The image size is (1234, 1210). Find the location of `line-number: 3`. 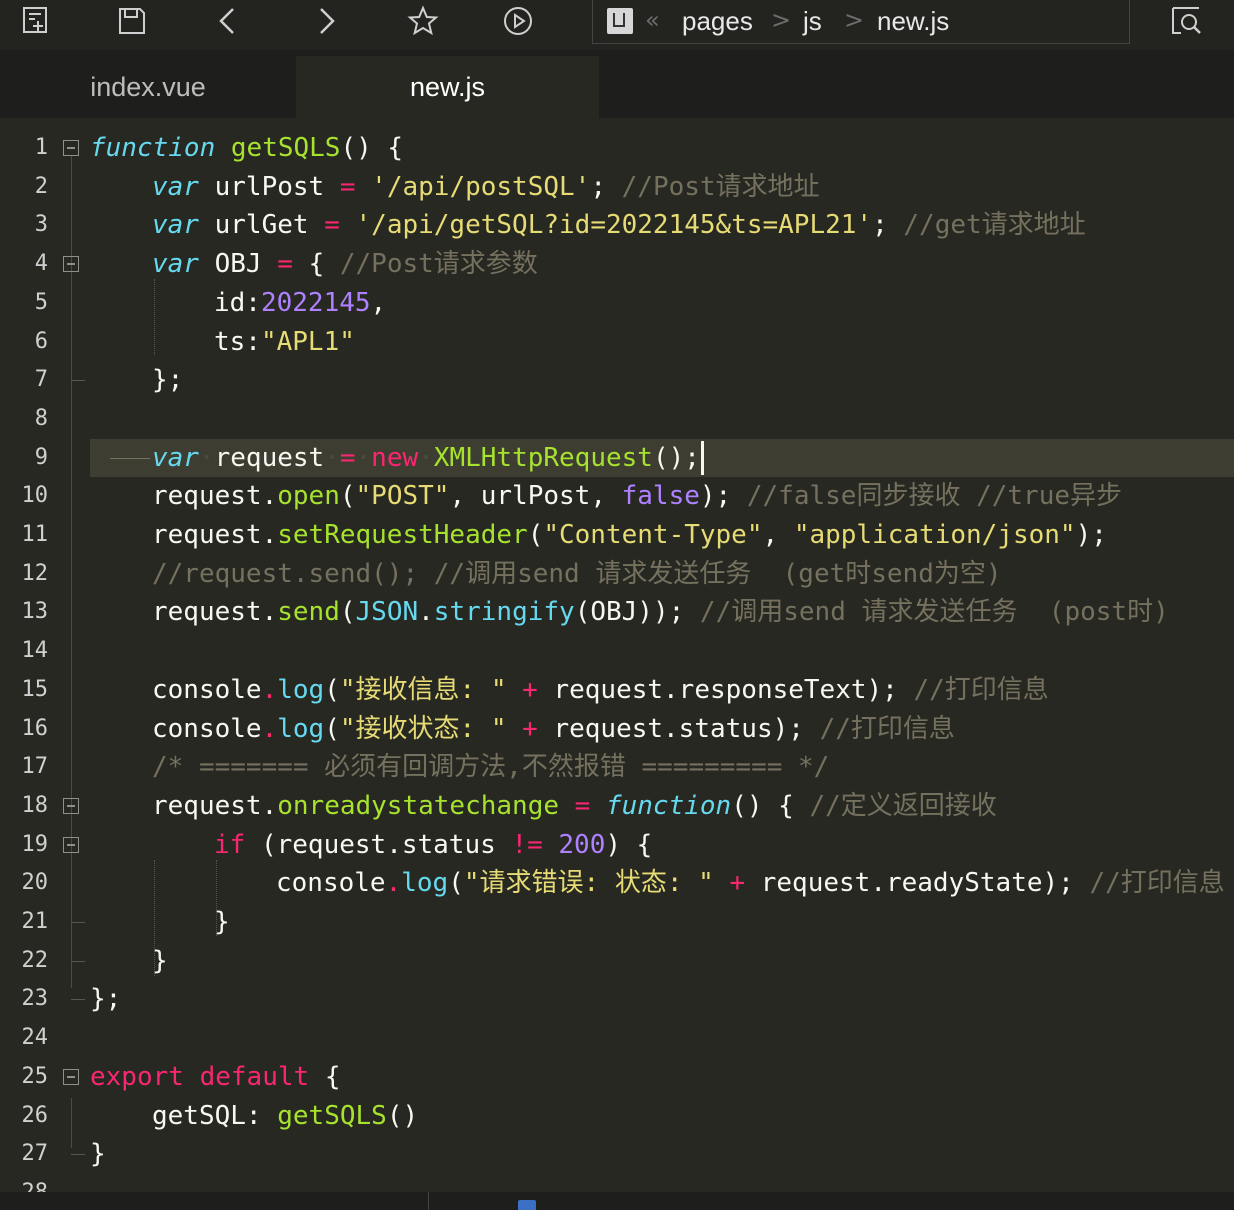

line-number: 3 is located at coordinates (41, 225).